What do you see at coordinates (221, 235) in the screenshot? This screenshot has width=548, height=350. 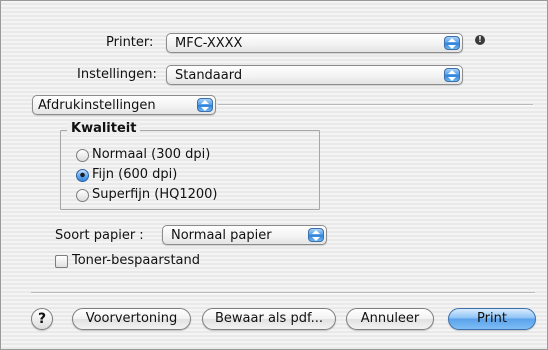 I see `paper-type-select-value: Normaal papier` at bounding box center [221, 235].